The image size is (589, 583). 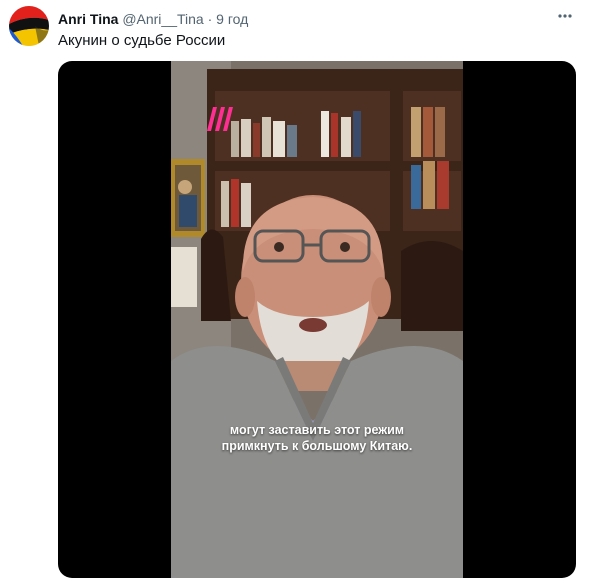 I want to click on tweet-header: Anri Tina @Anri__Tina · 9 год, so click(x=318, y=19).